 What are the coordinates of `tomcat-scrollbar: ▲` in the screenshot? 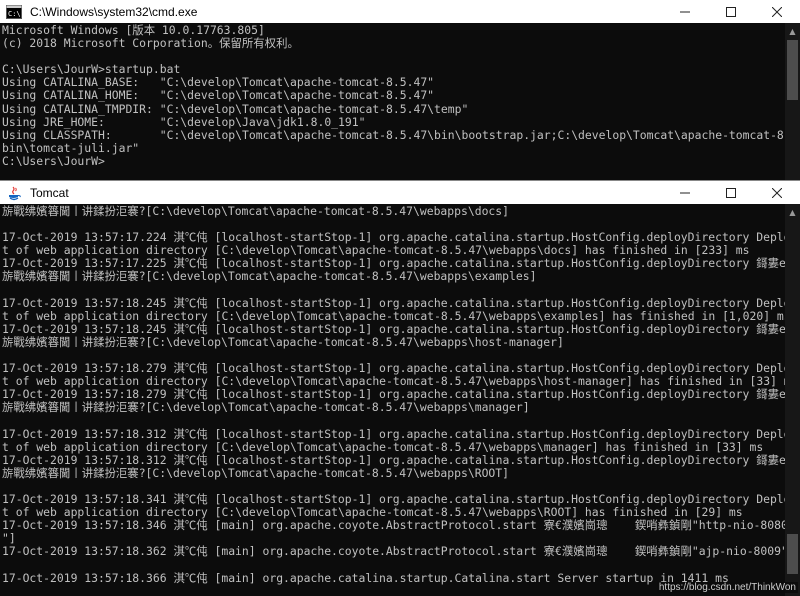 It's located at (792, 400).